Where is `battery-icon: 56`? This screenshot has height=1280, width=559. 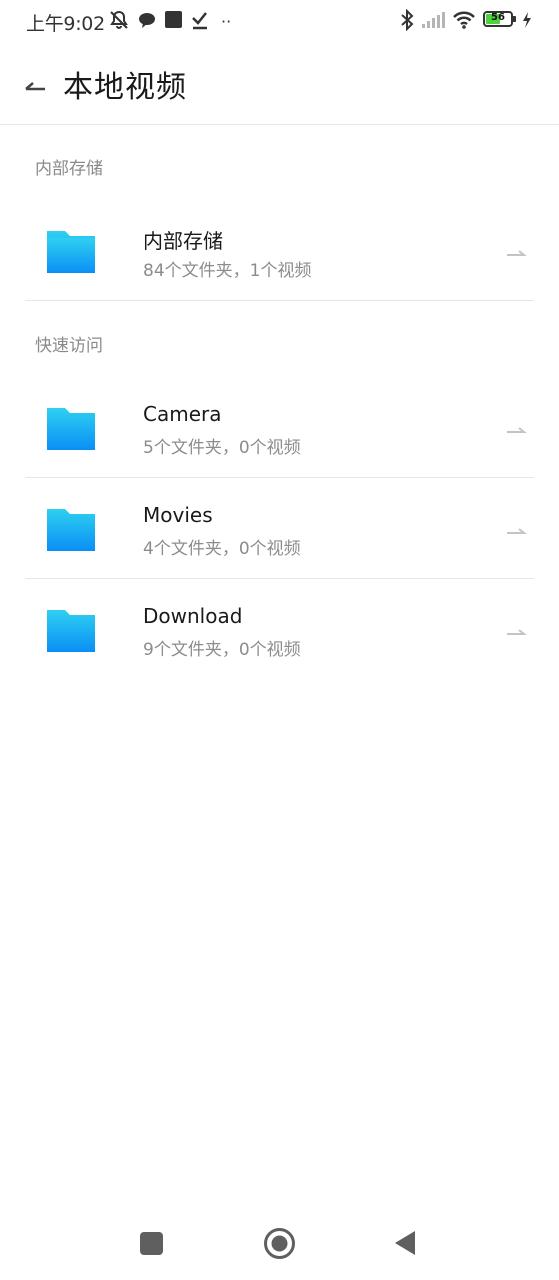 battery-icon: 56 is located at coordinates (498, 19).